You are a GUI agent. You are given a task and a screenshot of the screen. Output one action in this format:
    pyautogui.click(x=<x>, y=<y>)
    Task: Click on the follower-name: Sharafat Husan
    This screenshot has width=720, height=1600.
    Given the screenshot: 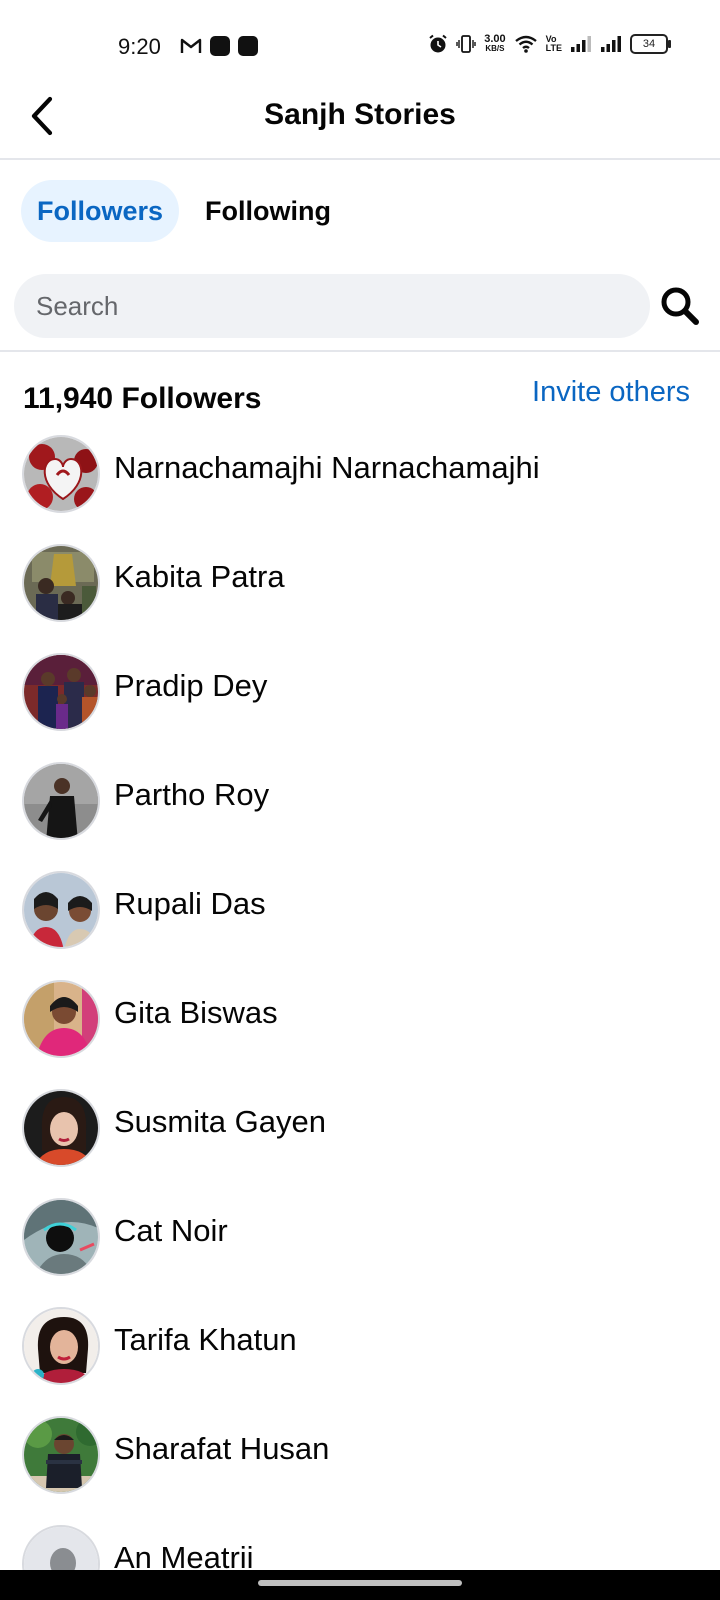 What is the action you would take?
    pyautogui.click(x=222, y=1448)
    